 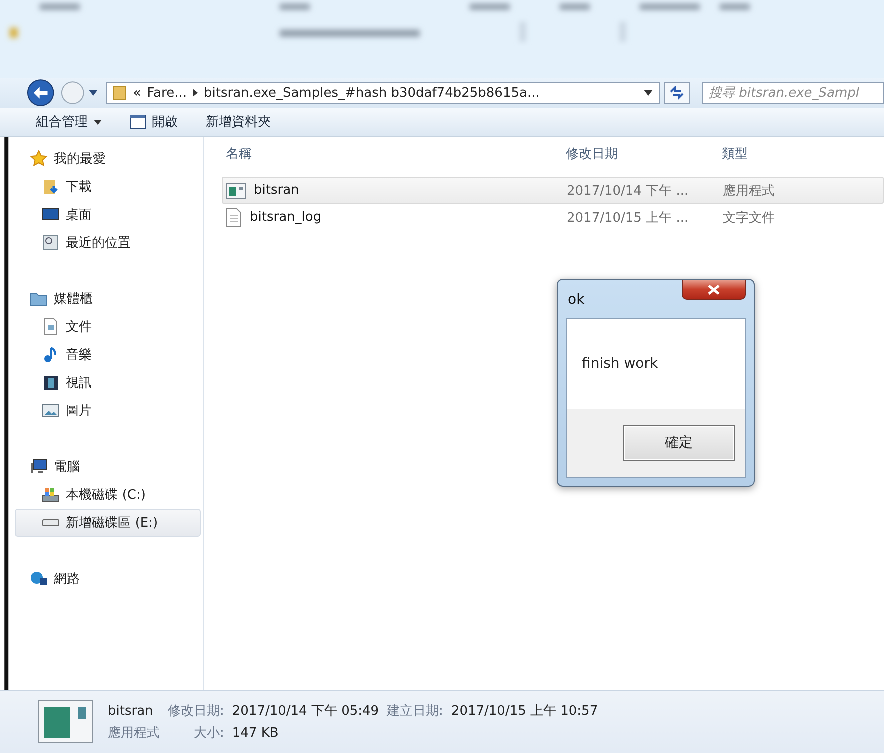 What do you see at coordinates (51, 187) in the screenshot?
I see `folder-download-icon` at bounding box center [51, 187].